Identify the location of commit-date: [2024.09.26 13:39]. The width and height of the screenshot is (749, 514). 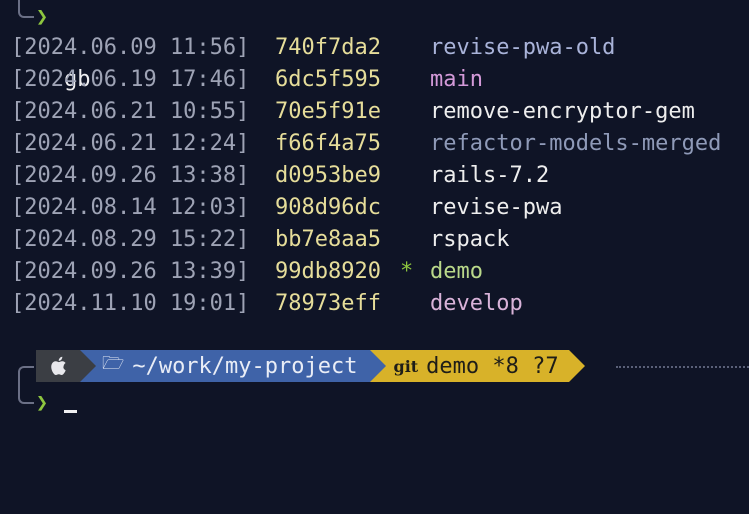
(130, 271).